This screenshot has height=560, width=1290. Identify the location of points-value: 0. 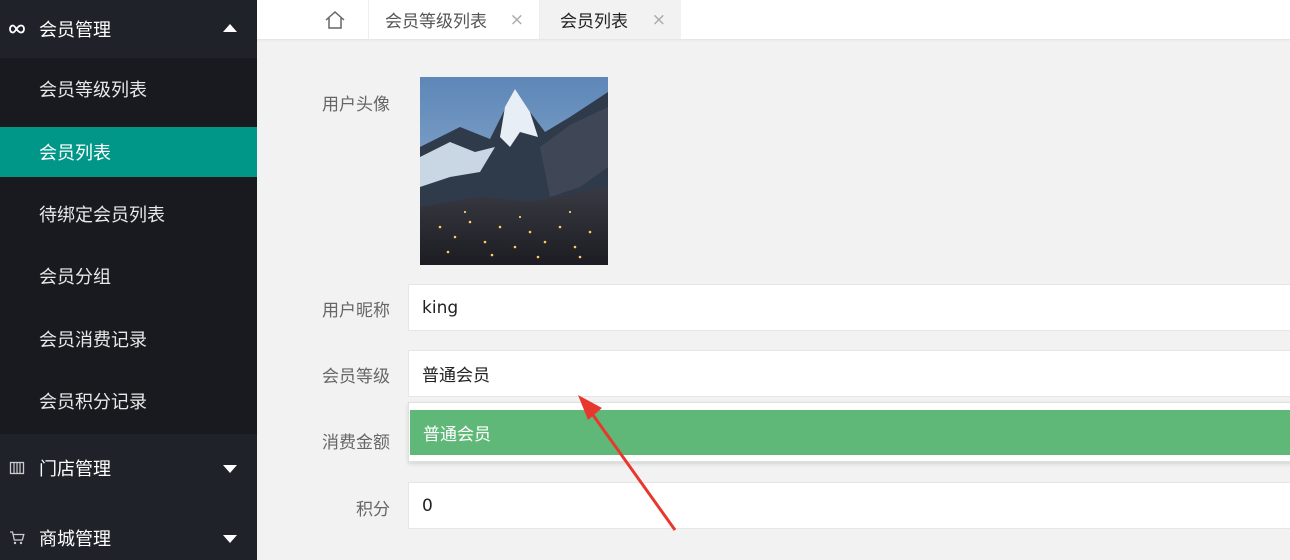
(427, 505).